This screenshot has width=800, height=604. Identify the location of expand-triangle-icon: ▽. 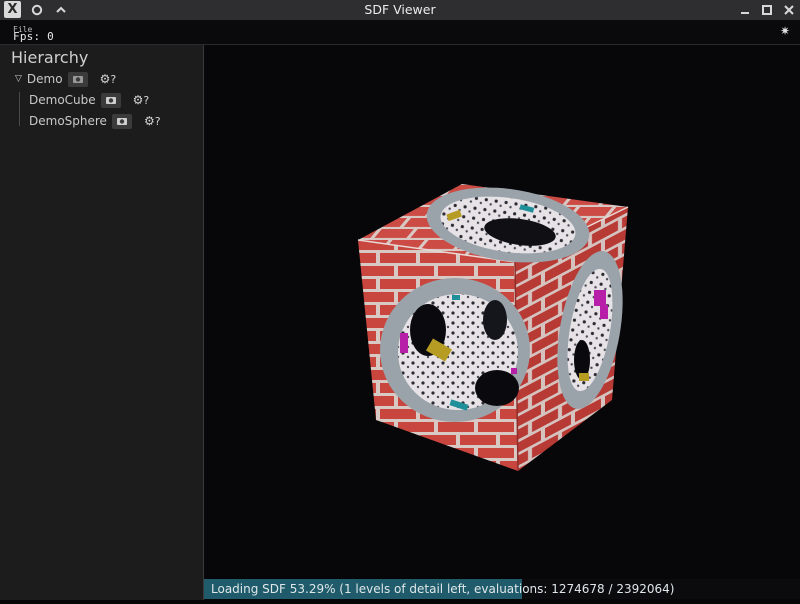
(18, 79).